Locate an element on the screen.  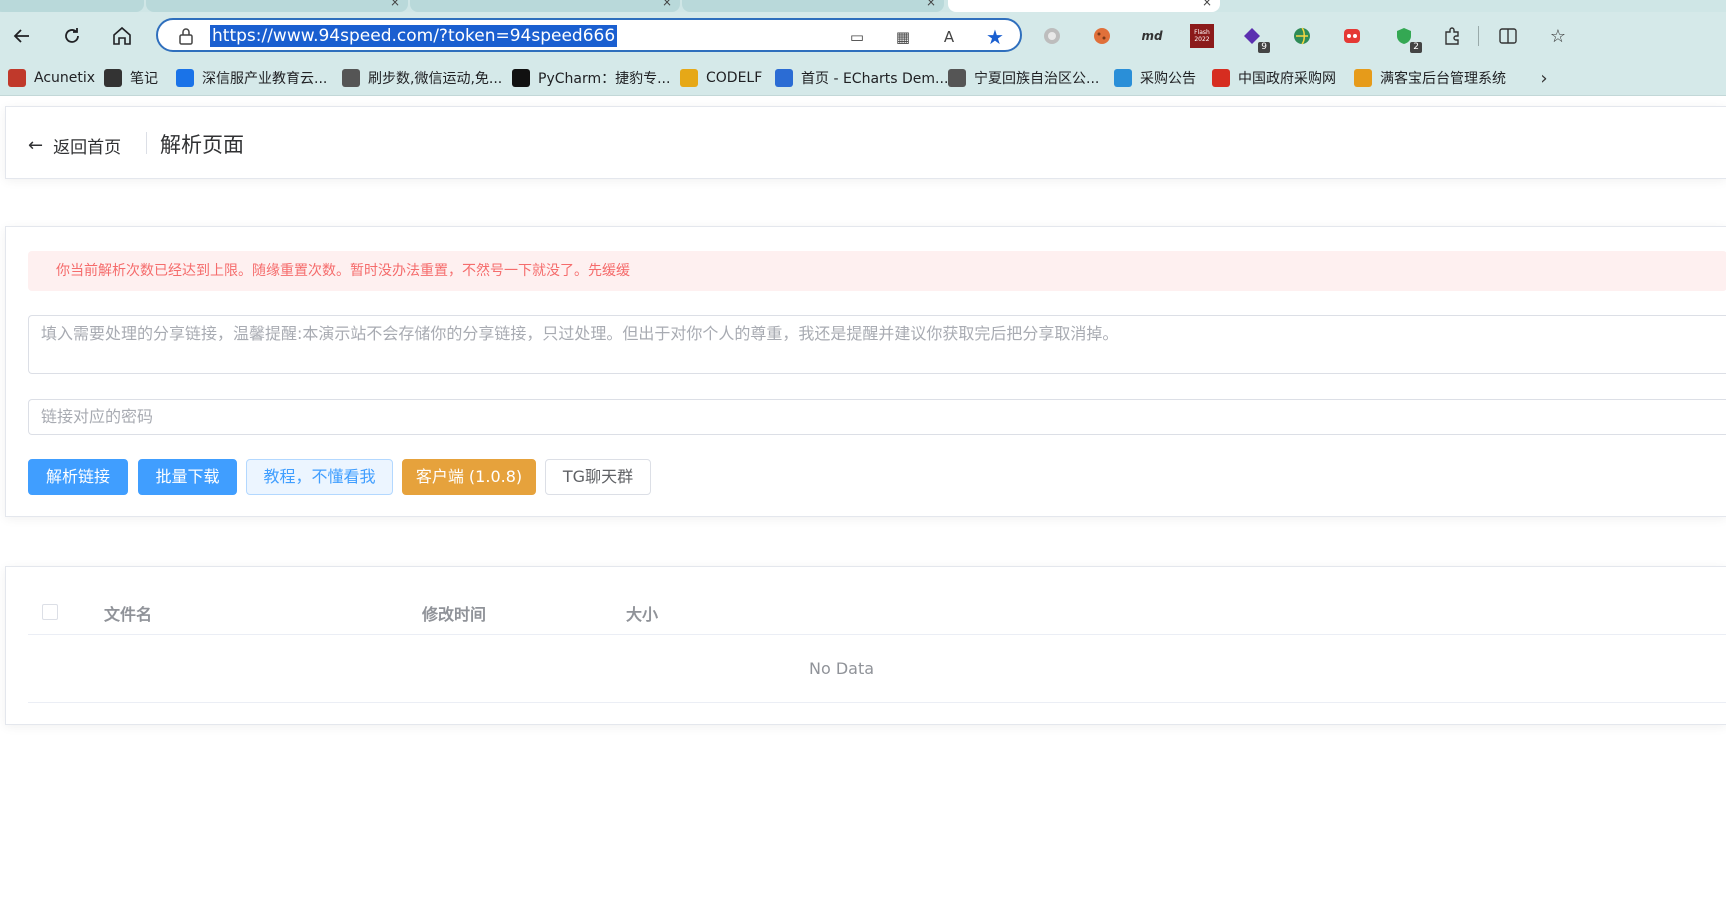
refresh-button is located at coordinates (72, 36).